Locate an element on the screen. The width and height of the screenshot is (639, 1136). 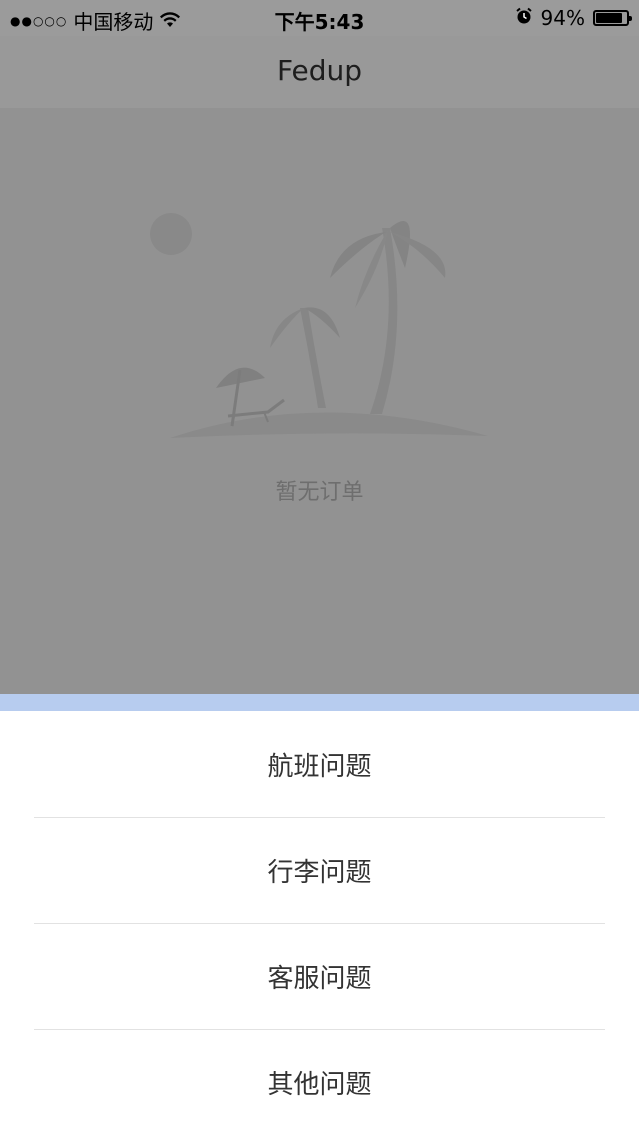
sheet-item-customer-service-issue: 客服问题 is located at coordinates (319, 976).